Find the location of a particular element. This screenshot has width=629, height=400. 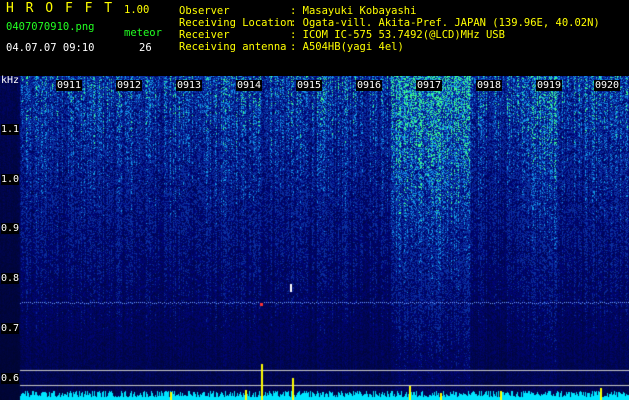

datetime-label: 04.07.07 09:10 is located at coordinates (50, 48).